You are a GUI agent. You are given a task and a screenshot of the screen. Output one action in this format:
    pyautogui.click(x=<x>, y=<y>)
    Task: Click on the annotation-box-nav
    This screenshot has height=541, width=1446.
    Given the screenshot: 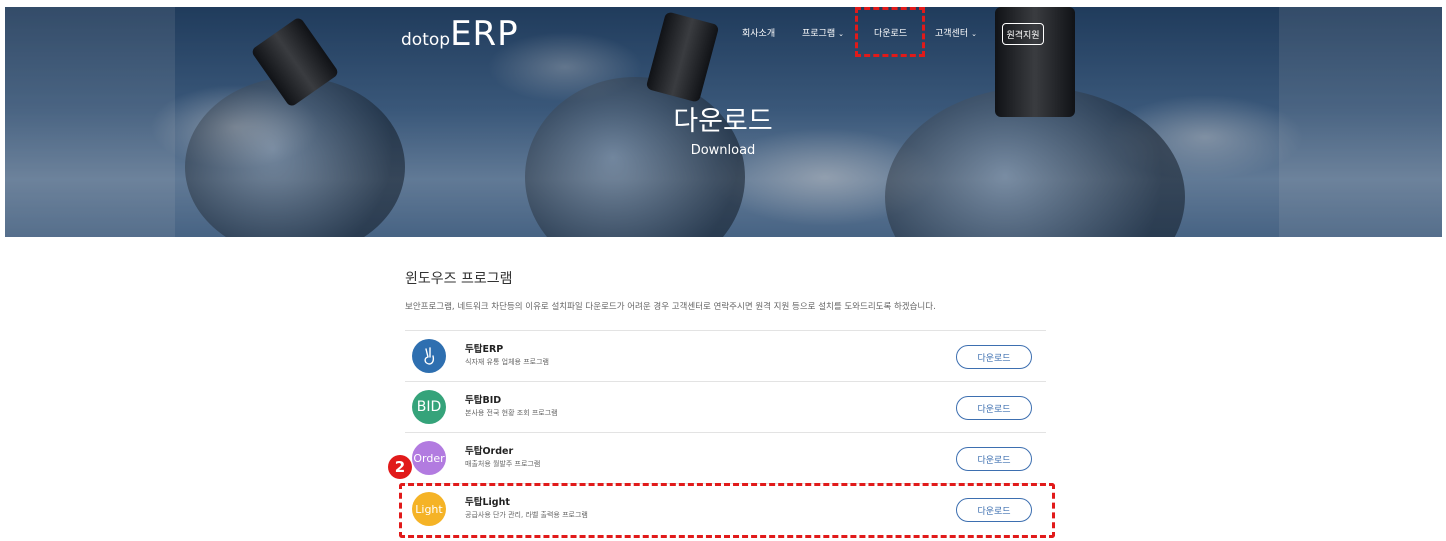 What is the action you would take?
    pyautogui.click(x=890, y=32)
    